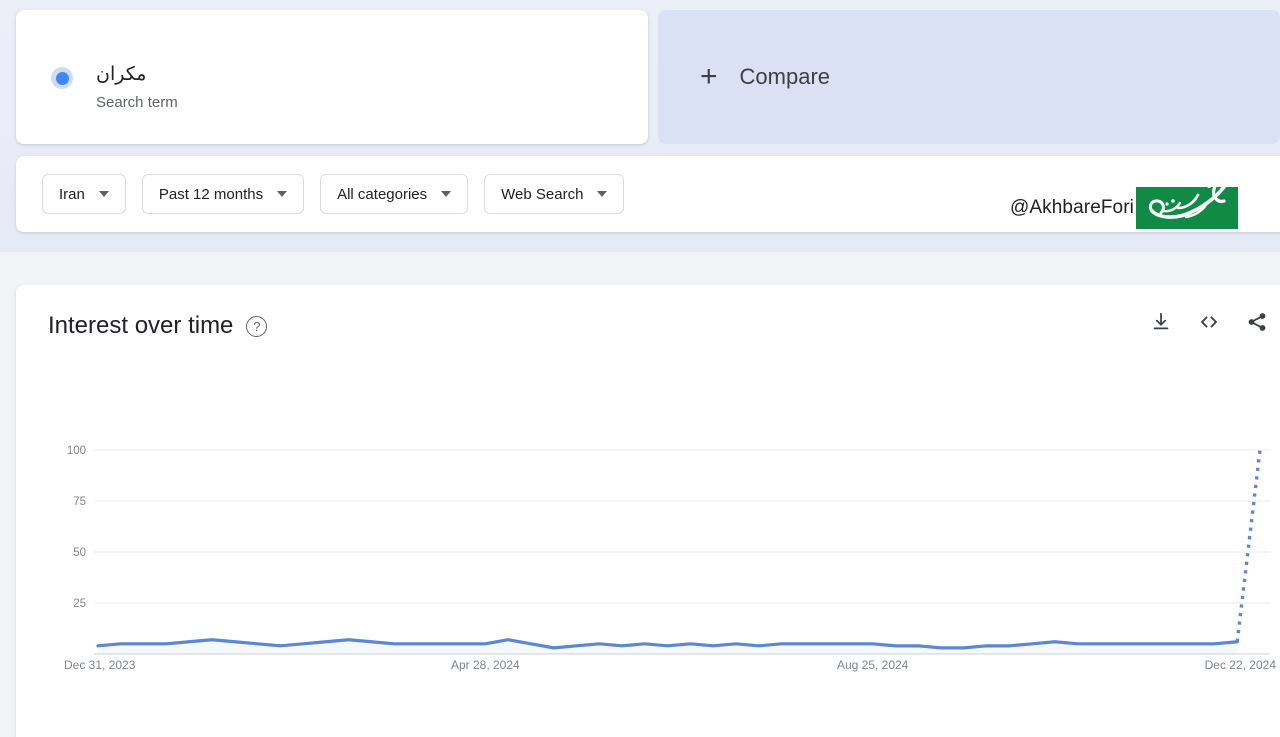  I want to click on search-term-label: مکران, so click(121, 74).